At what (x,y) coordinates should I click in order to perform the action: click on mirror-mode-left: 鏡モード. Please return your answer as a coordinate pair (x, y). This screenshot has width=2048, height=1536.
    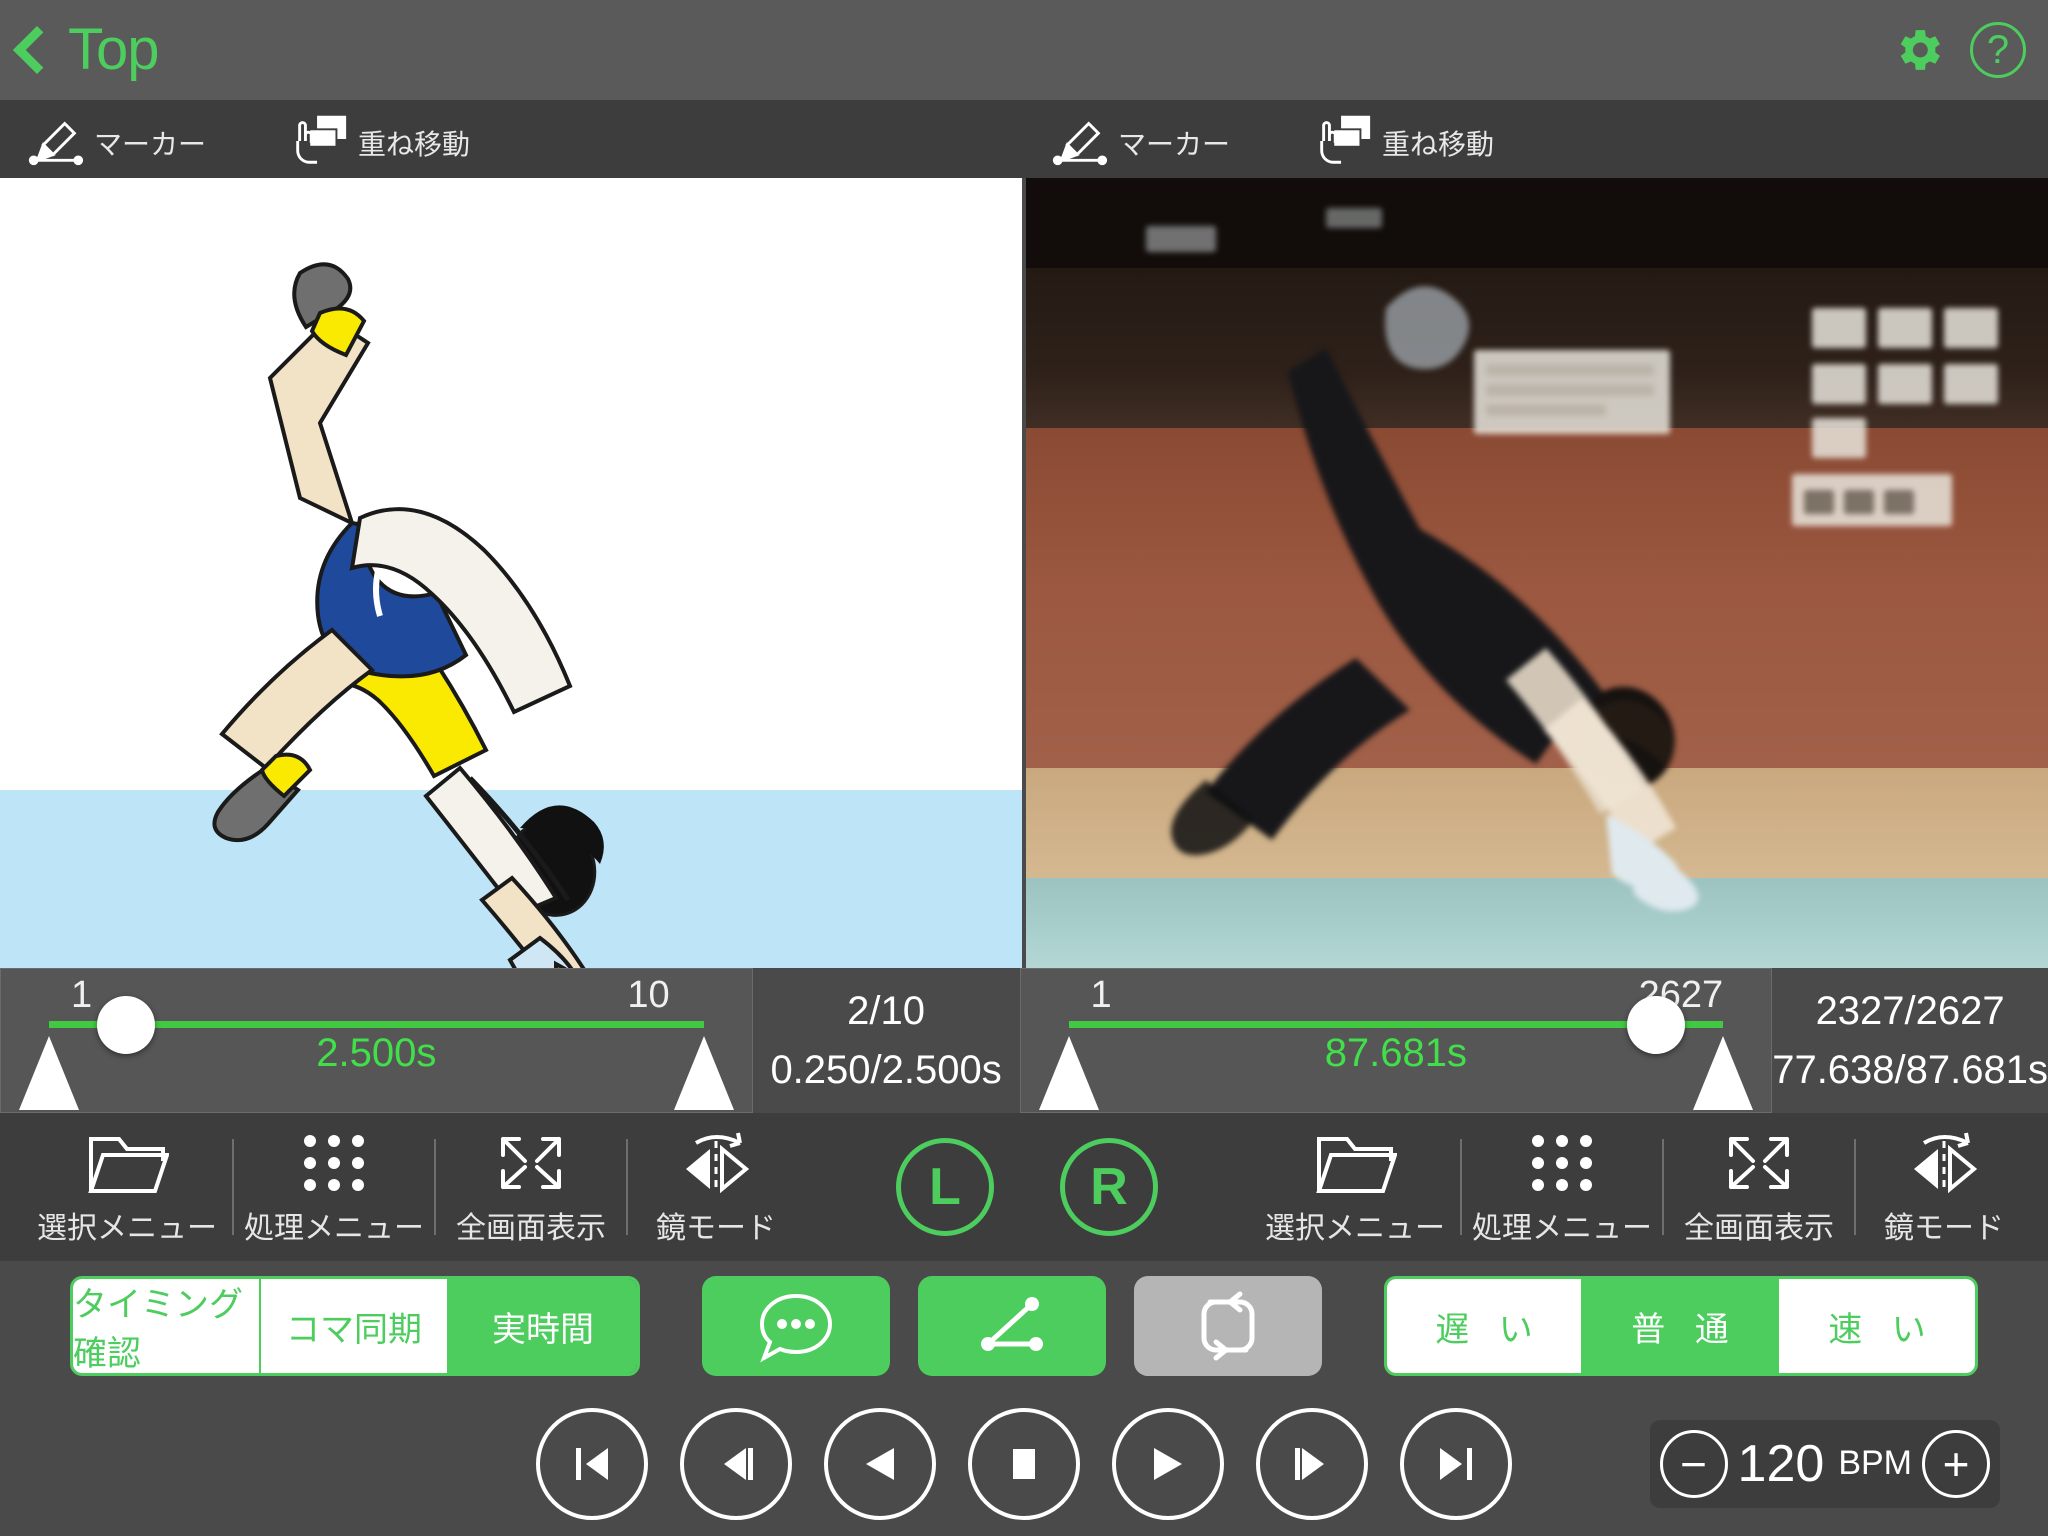
    Looking at the image, I should click on (716, 1187).